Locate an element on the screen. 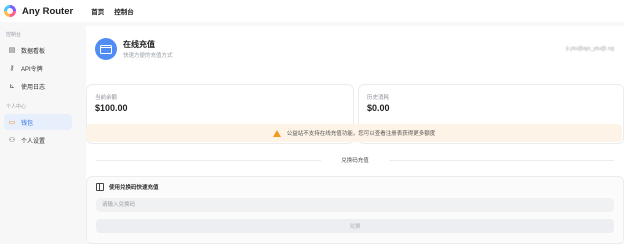 This screenshot has height=244, width=624. warning-icon is located at coordinates (276, 133).